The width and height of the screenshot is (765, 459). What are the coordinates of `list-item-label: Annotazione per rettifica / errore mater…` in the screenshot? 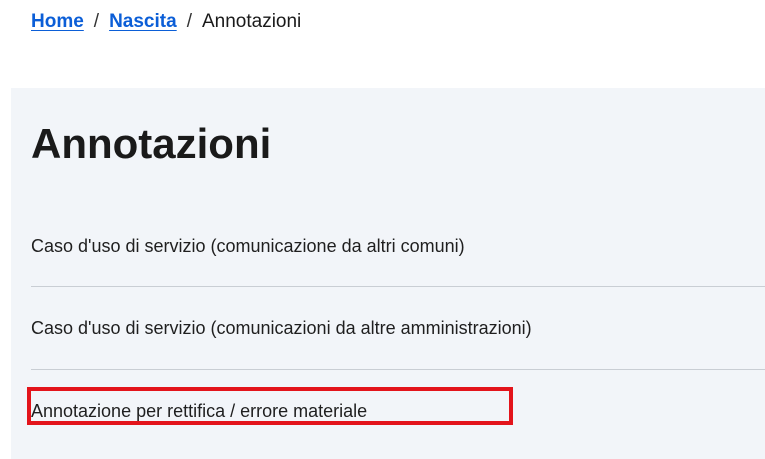 It's located at (270, 405).